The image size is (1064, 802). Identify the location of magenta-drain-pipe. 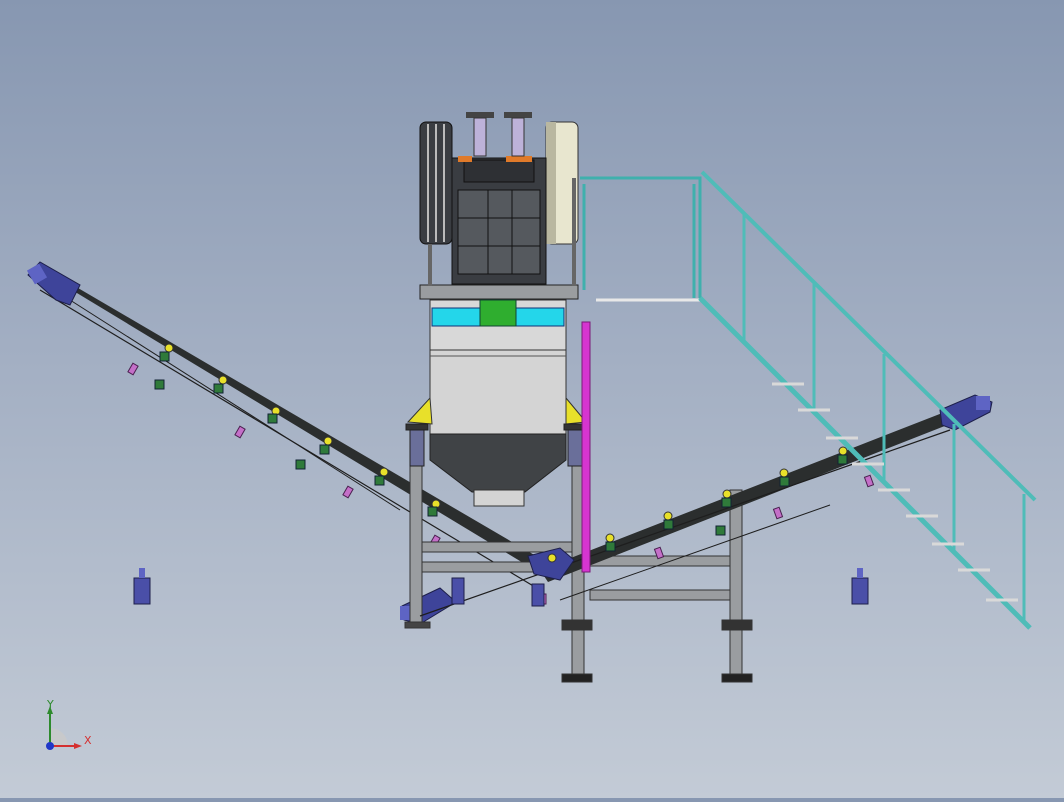
(586, 447).